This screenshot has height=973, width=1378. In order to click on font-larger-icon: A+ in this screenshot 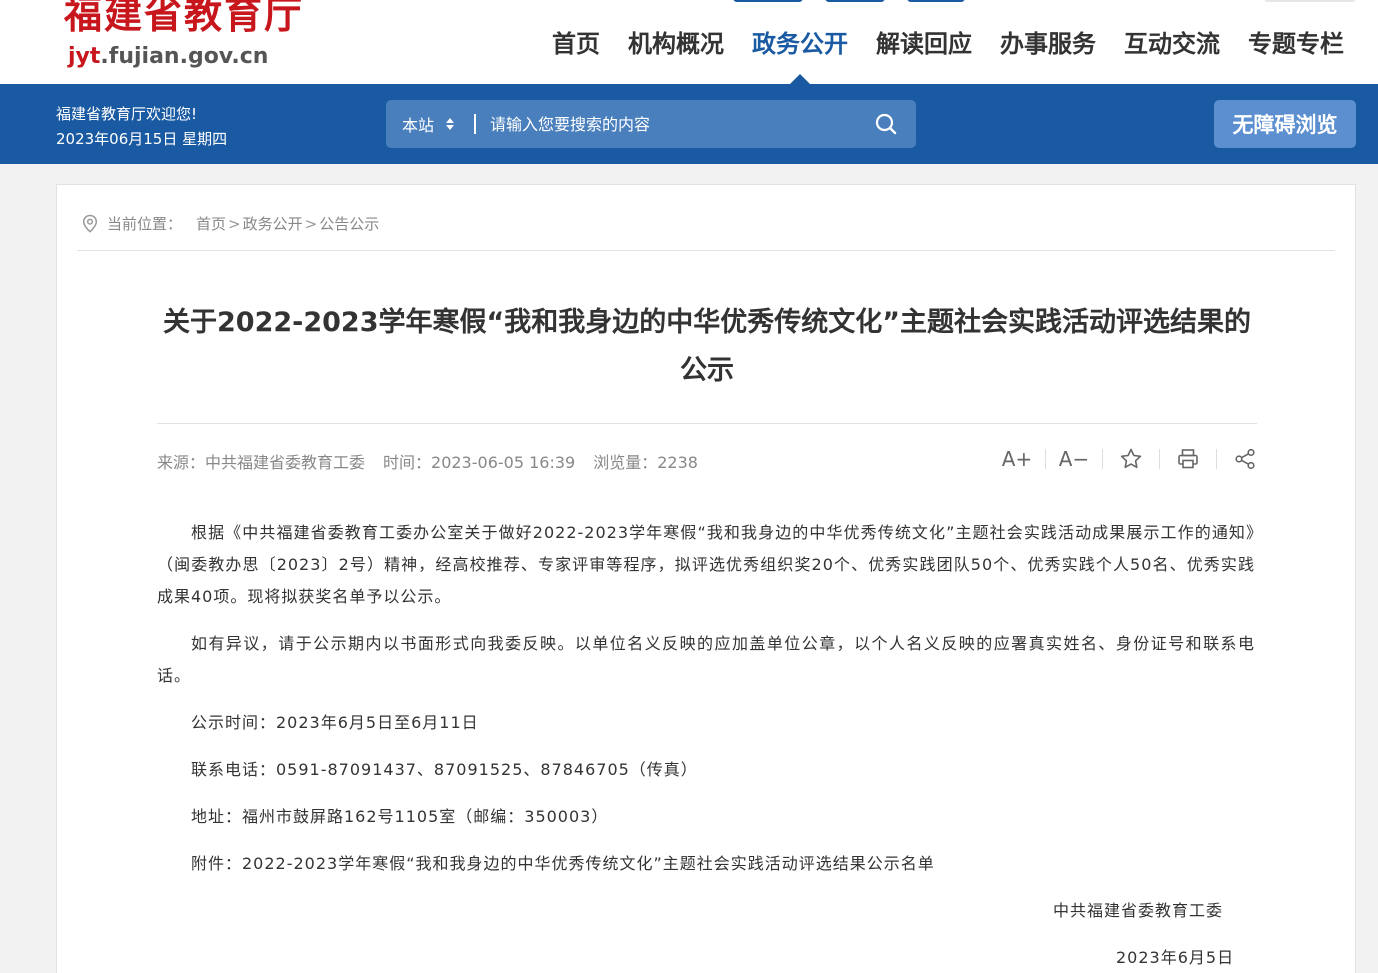, I will do `click(1017, 459)`.